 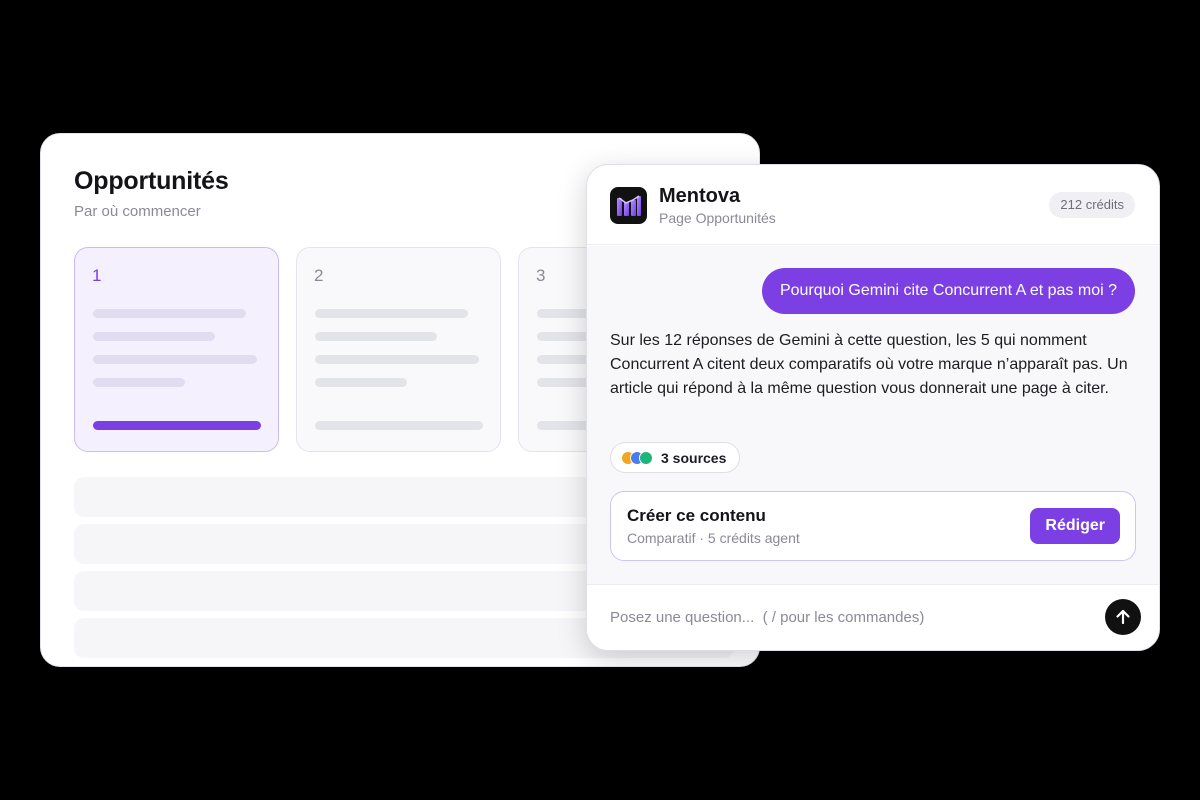 I want to click on draft-button: Rédiger, so click(x=1075, y=526).